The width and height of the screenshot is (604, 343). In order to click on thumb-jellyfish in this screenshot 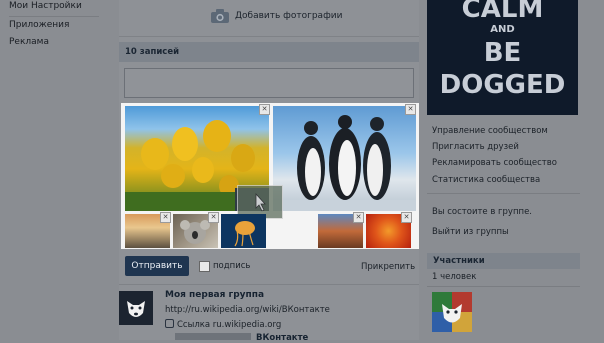, I will do `click(243, 231)`.